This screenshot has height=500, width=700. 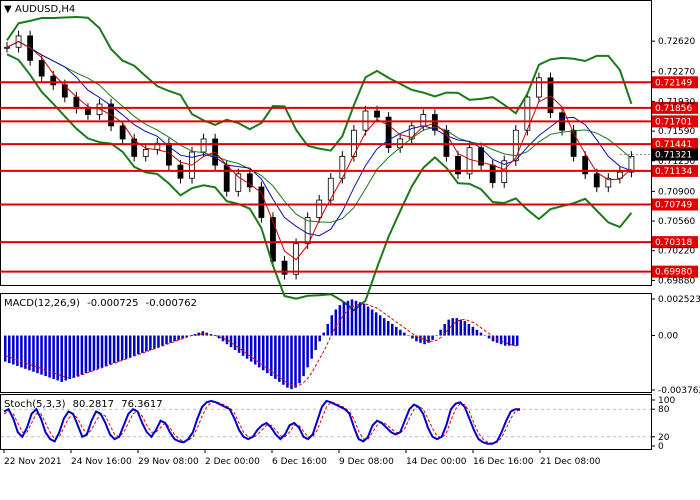 What do you see at coordinates (676, 132) in the screenshot?
I see `price-tick-label: 0.71590` at bounding box center [676, 132].